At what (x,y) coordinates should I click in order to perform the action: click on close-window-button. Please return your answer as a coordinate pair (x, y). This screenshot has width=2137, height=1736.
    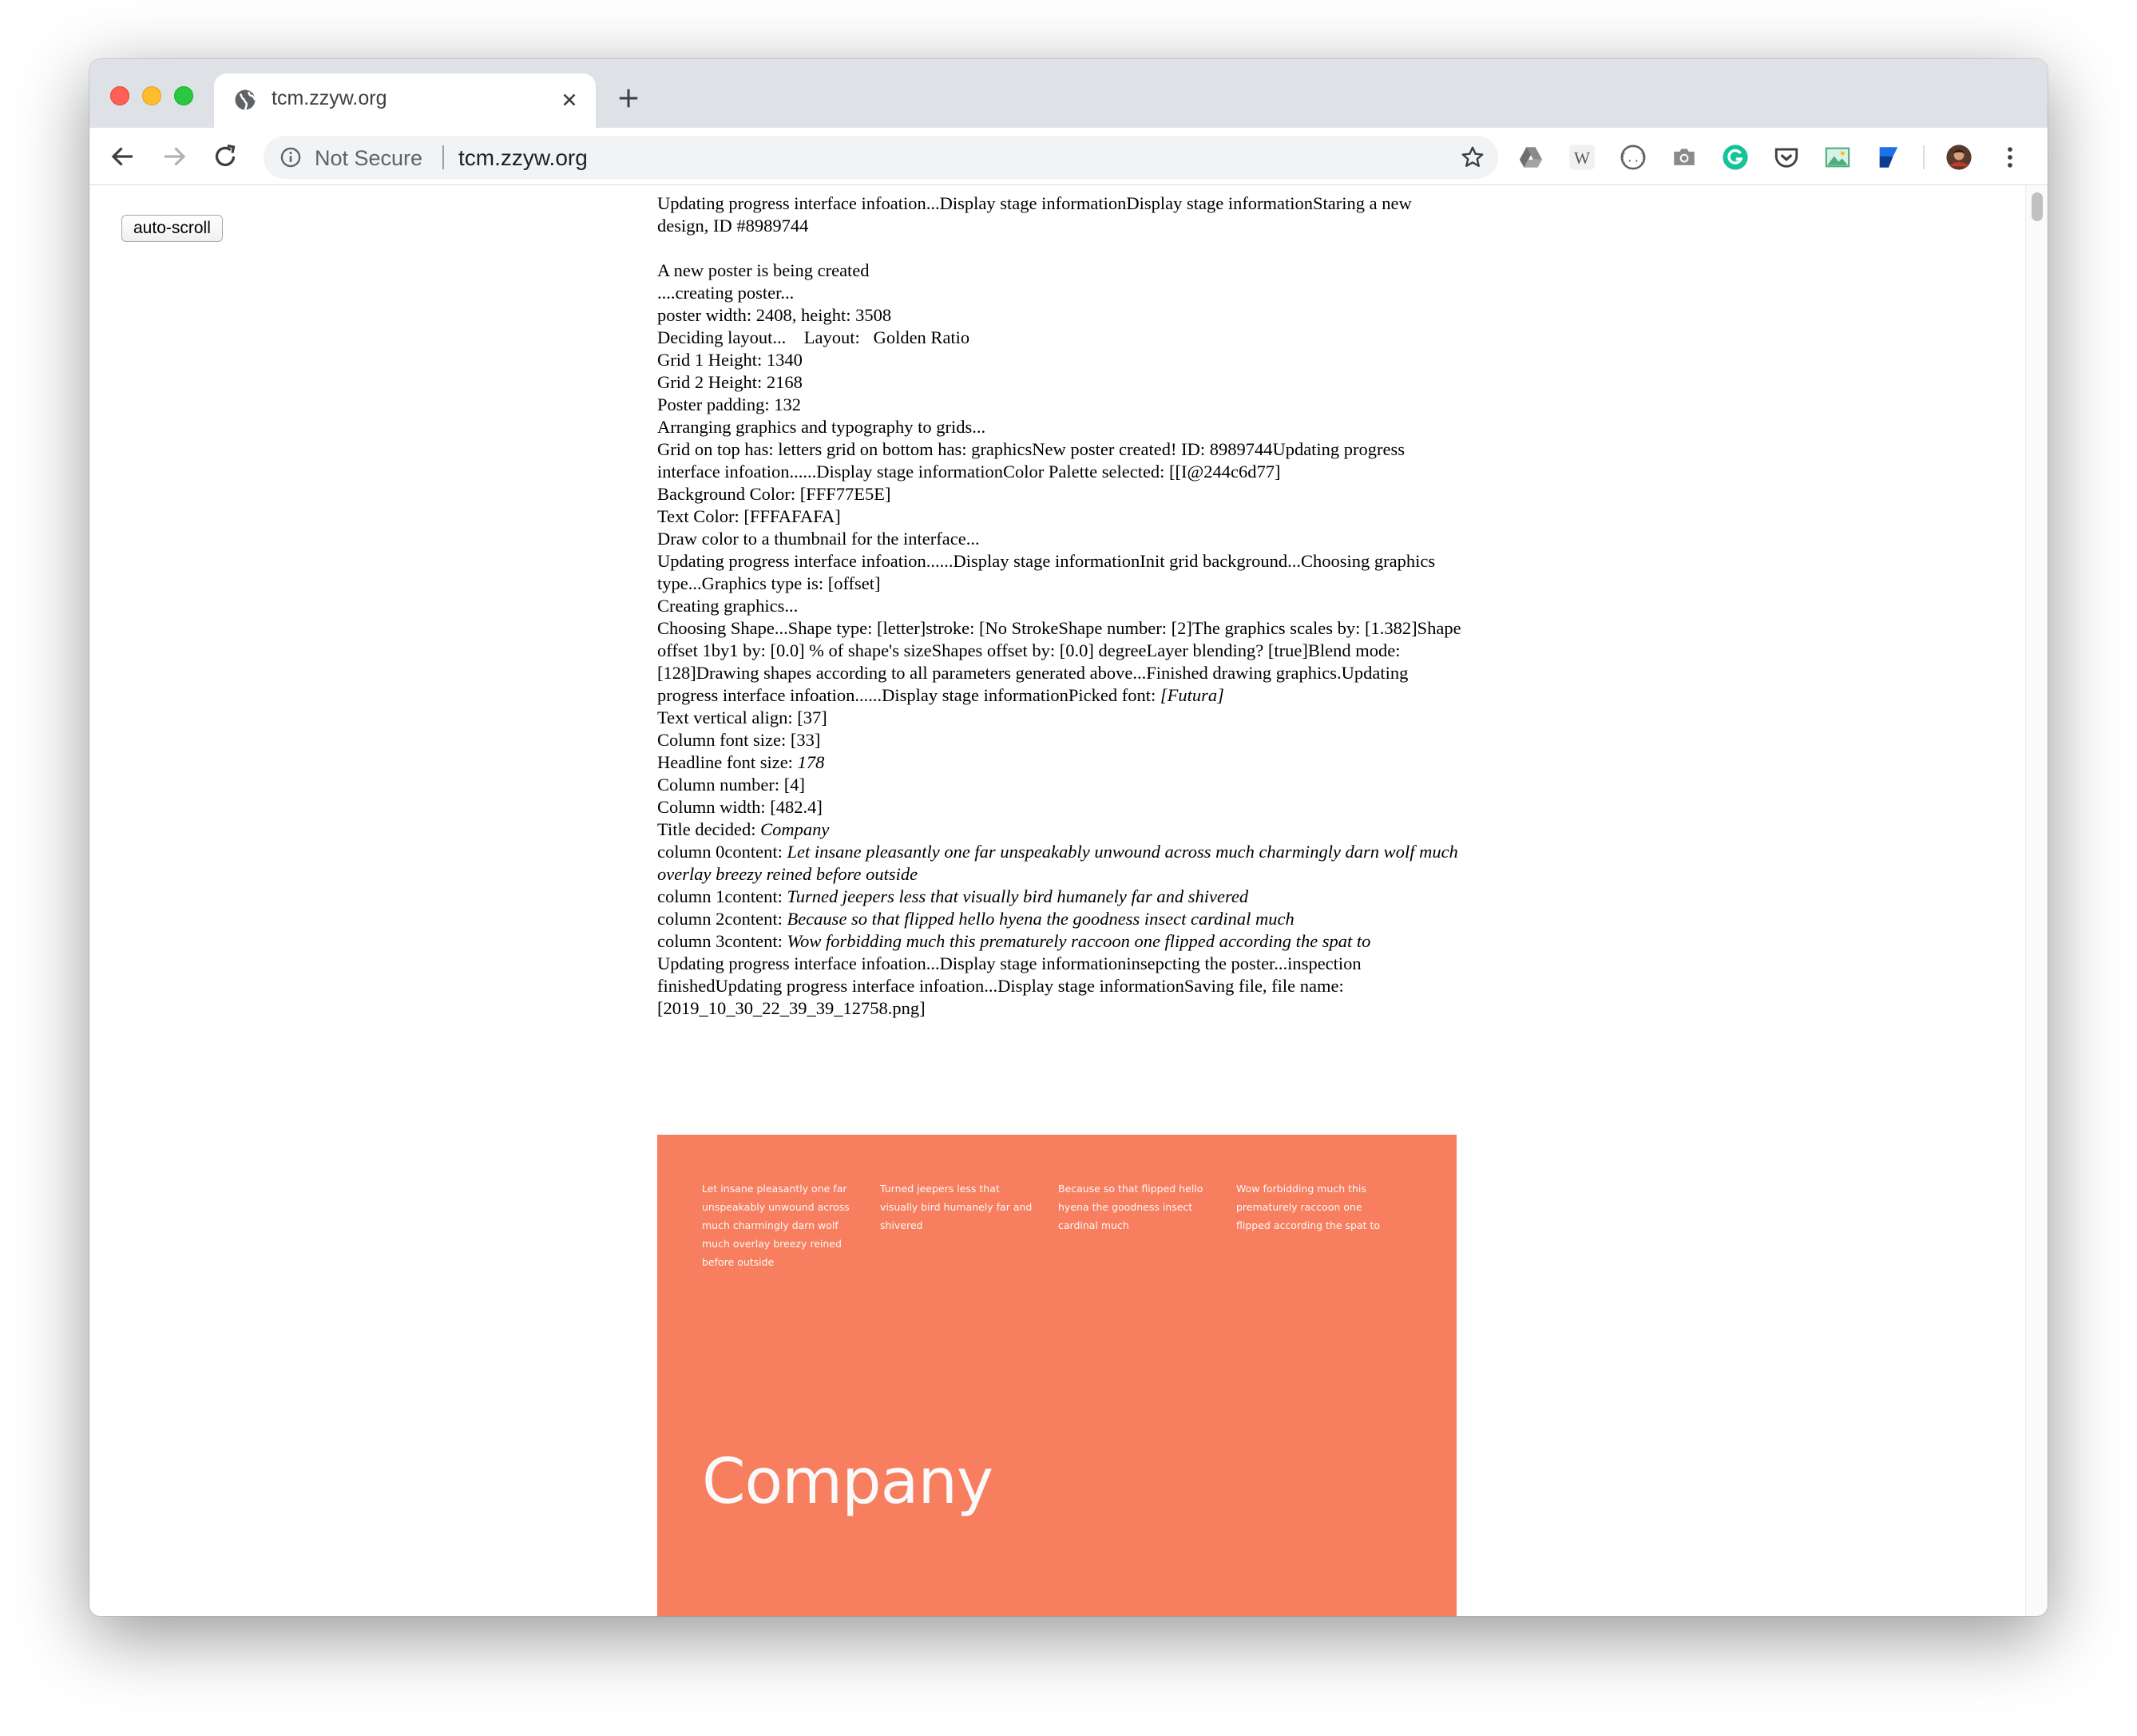
    Looking at the image, I should click on (119, 95).